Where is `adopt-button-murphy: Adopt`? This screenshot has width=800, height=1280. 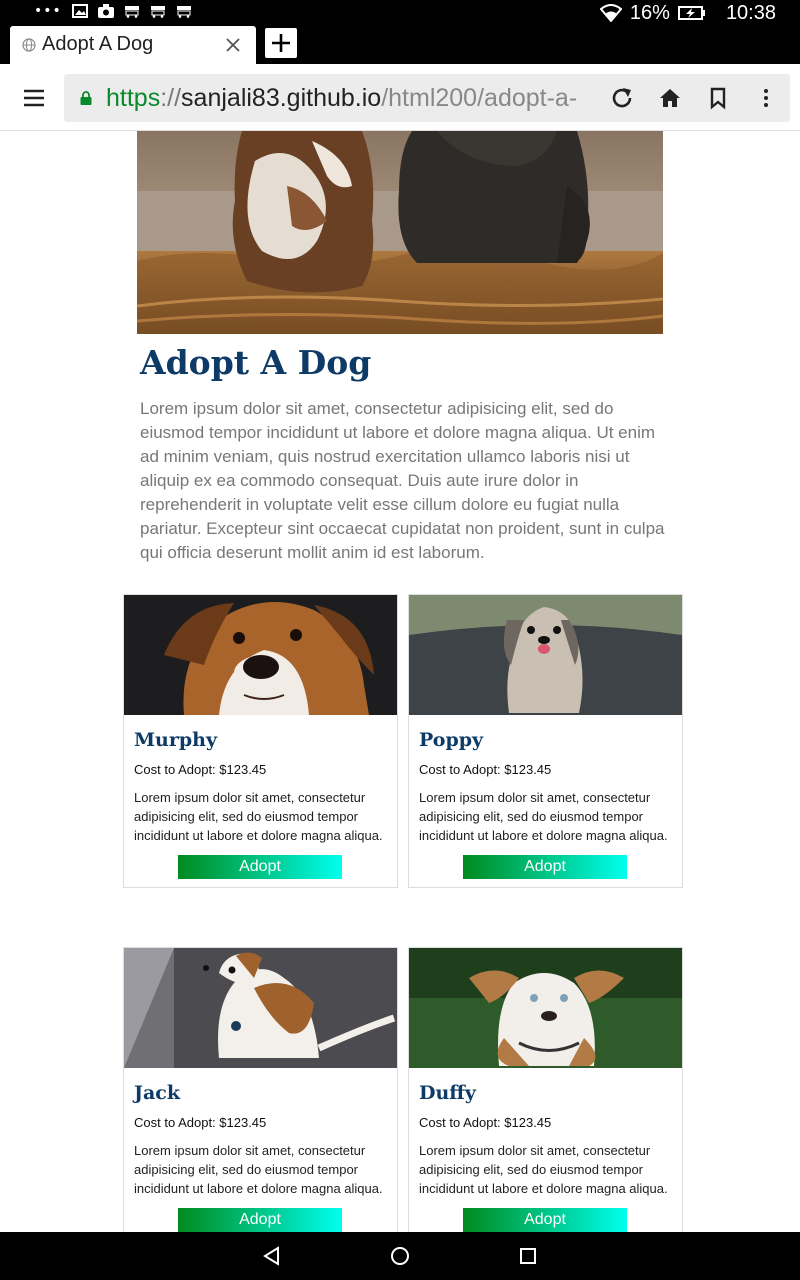 adopt-button-murphy: Adopt is located at coordinates (260, 867).